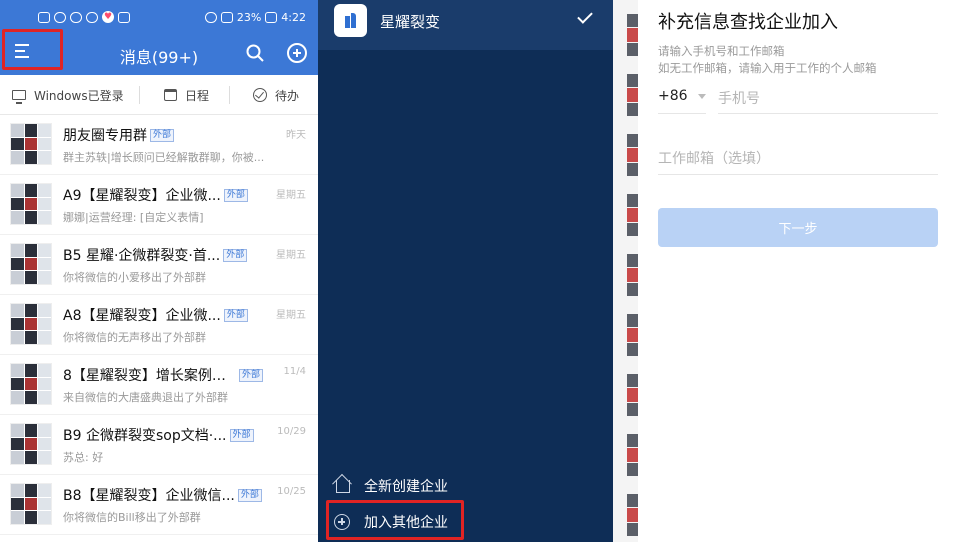  I want to click on join-other-company-button: 加入其他企业, so click(389, 522).